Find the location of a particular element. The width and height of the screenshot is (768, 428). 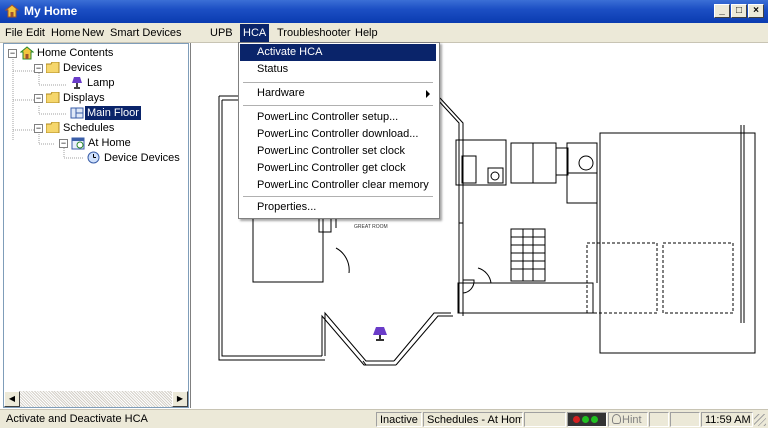

status-lights is located at coordinates (587, 419).